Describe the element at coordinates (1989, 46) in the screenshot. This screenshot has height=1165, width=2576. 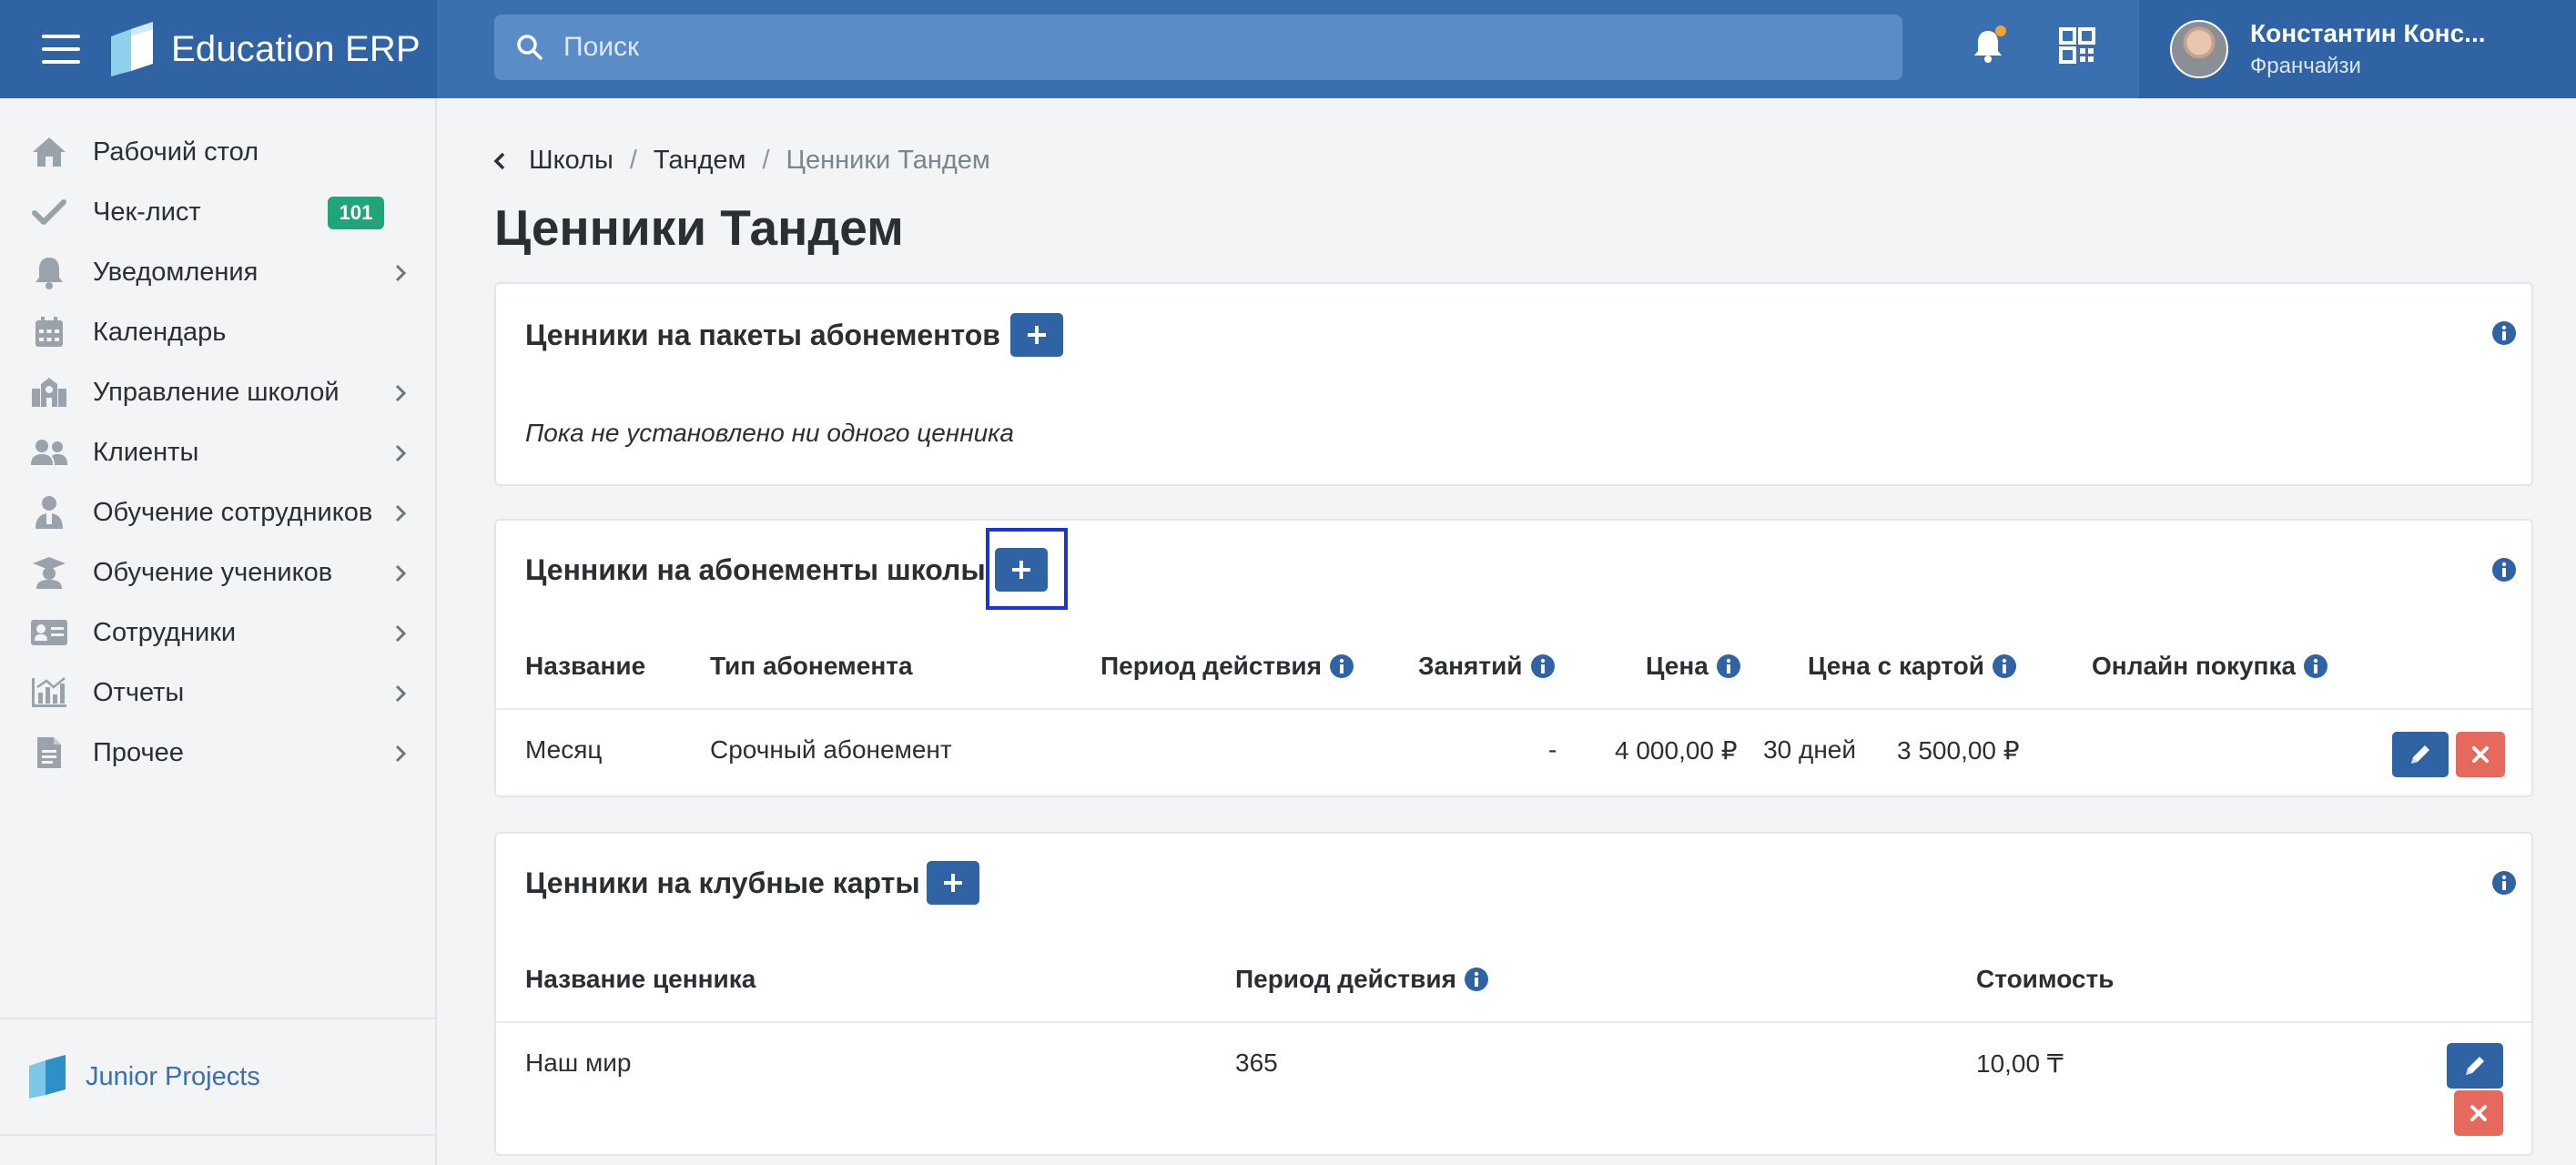
I see `notifications-bell-icon` at that location.